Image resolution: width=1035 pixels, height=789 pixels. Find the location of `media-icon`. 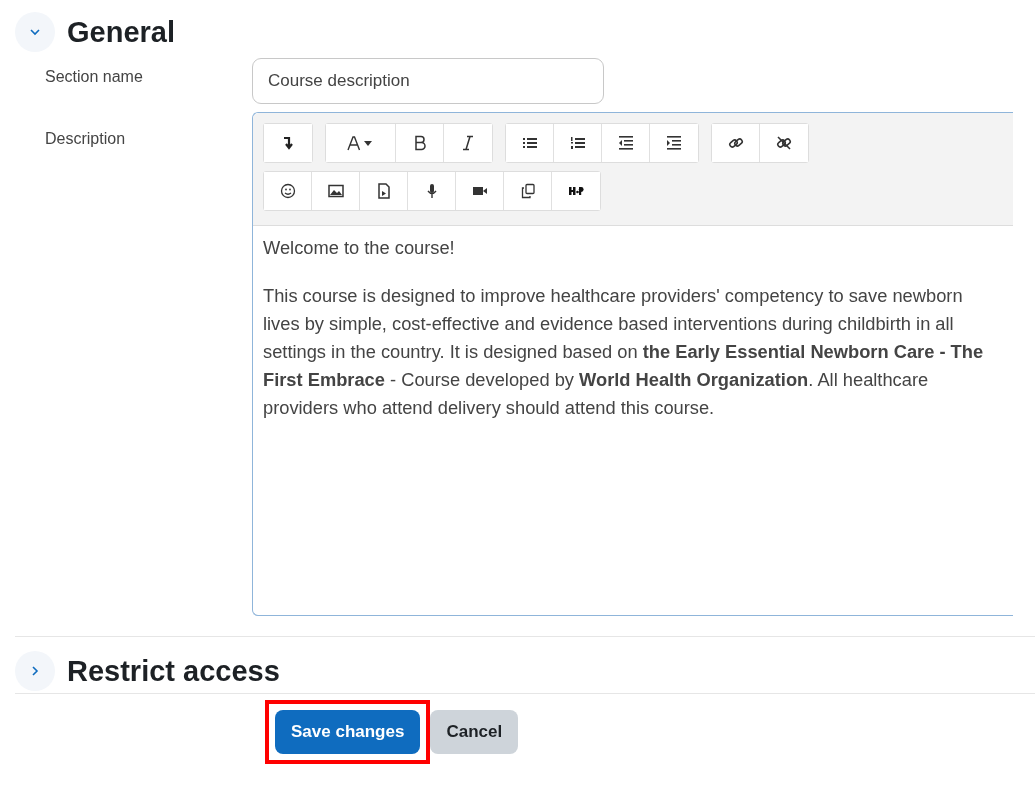

media-icon is located at coordinates (383, 191).